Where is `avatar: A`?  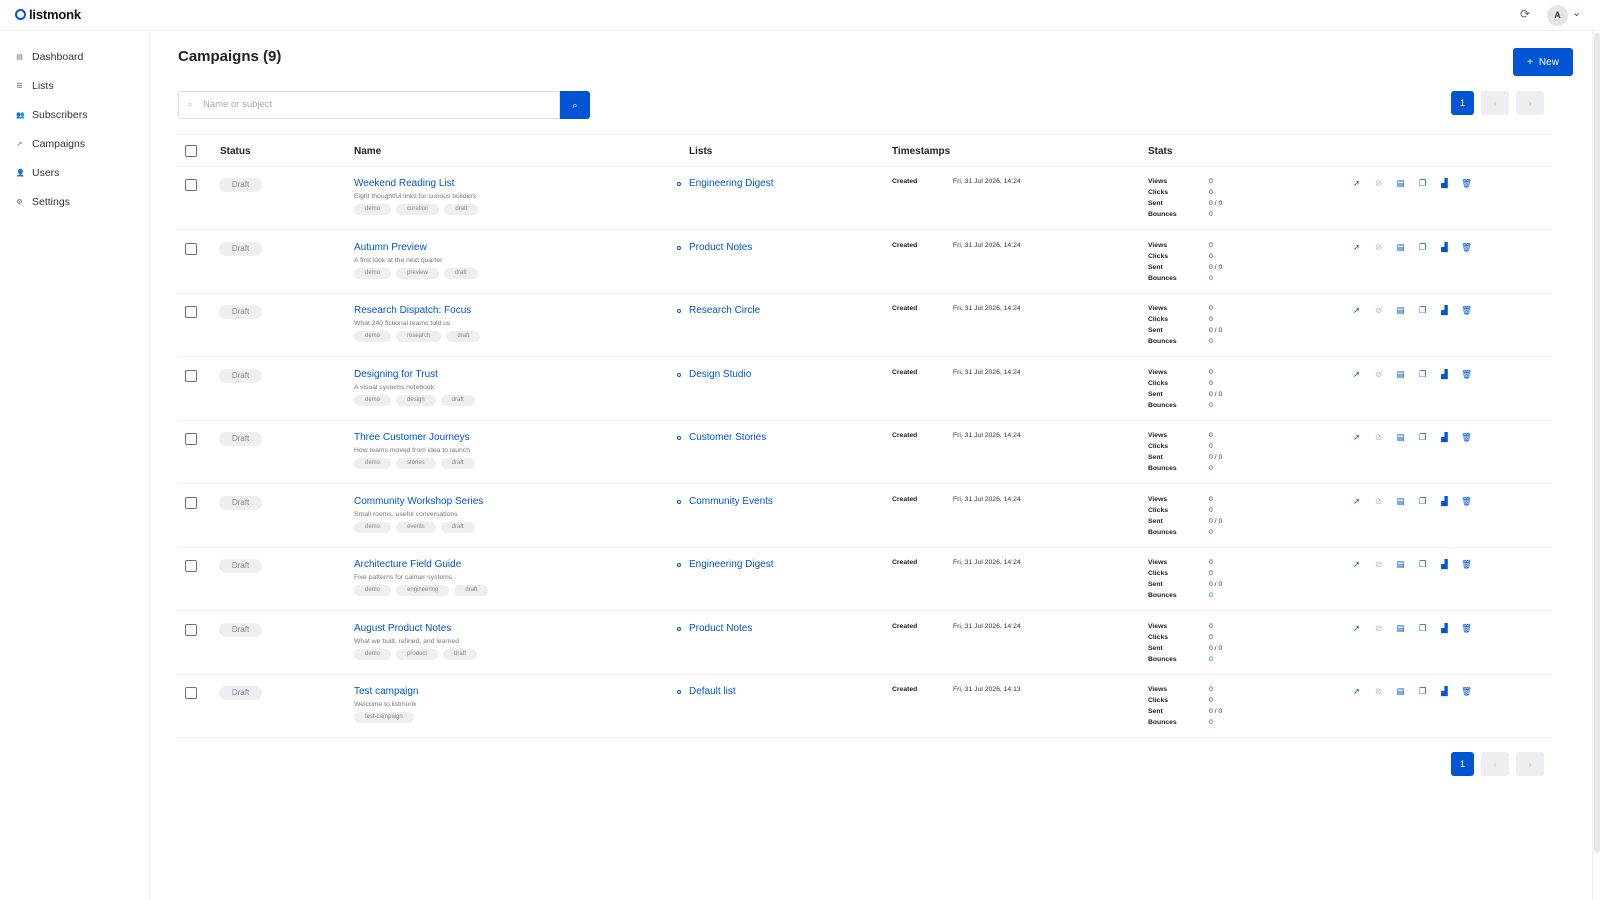
avatar: A is located at coordinates (1557, 15).